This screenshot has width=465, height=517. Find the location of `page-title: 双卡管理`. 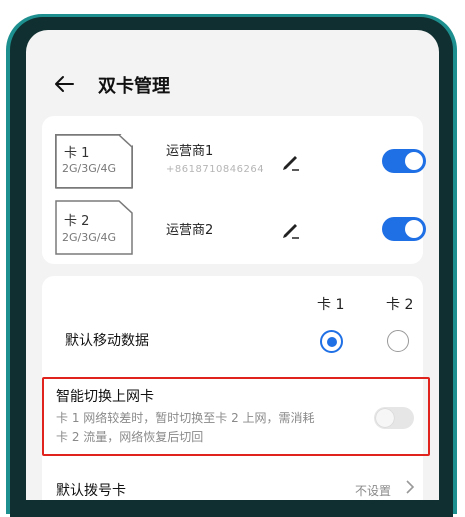

page-title: 双卡管理 is located at coordinates (134, 86).